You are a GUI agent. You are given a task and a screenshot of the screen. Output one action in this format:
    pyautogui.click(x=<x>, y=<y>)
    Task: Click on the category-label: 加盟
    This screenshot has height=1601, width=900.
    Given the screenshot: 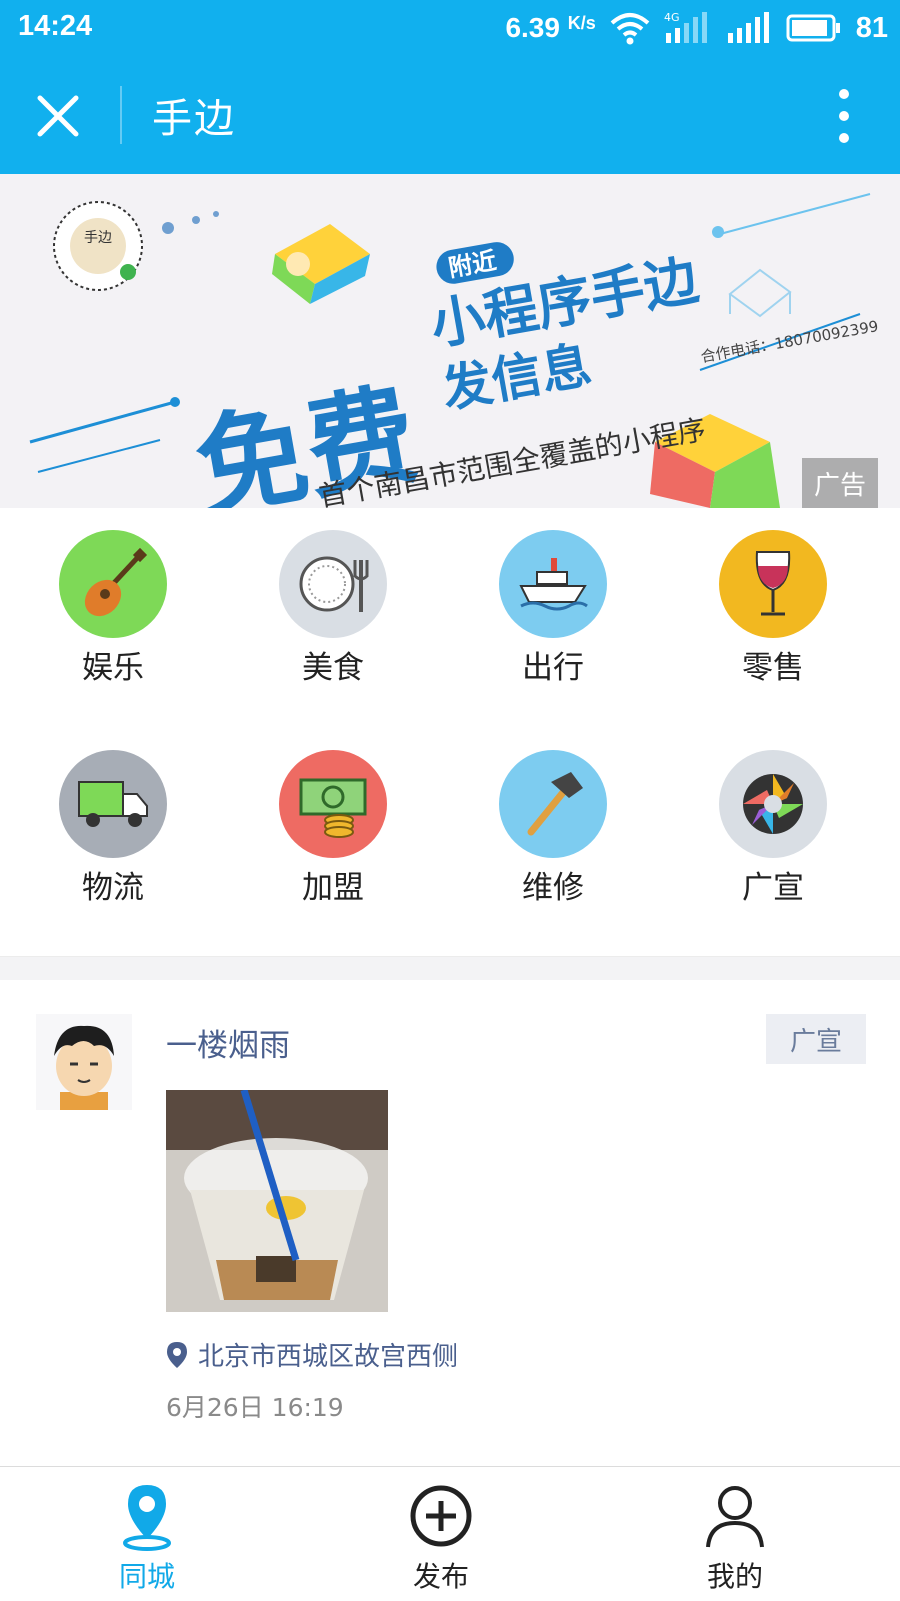 What is the action you would take?
    pyautogui.click(x=333, y=888)
    